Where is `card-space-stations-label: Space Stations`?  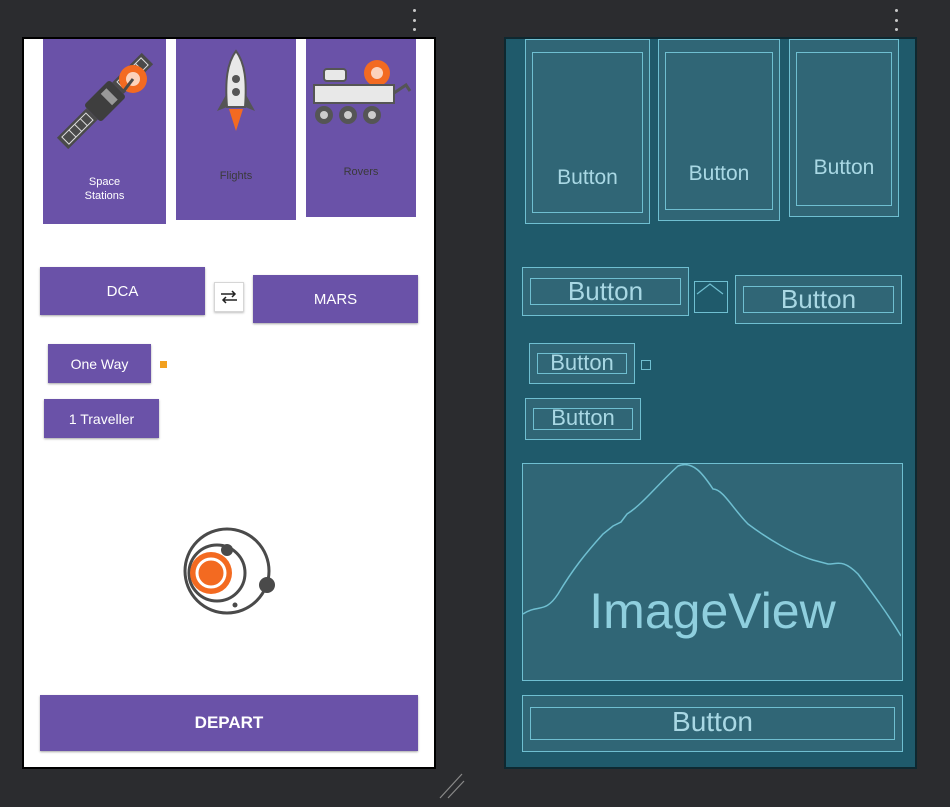
card-space-stations-label: Space Stations is located at coordinates (104, 189).